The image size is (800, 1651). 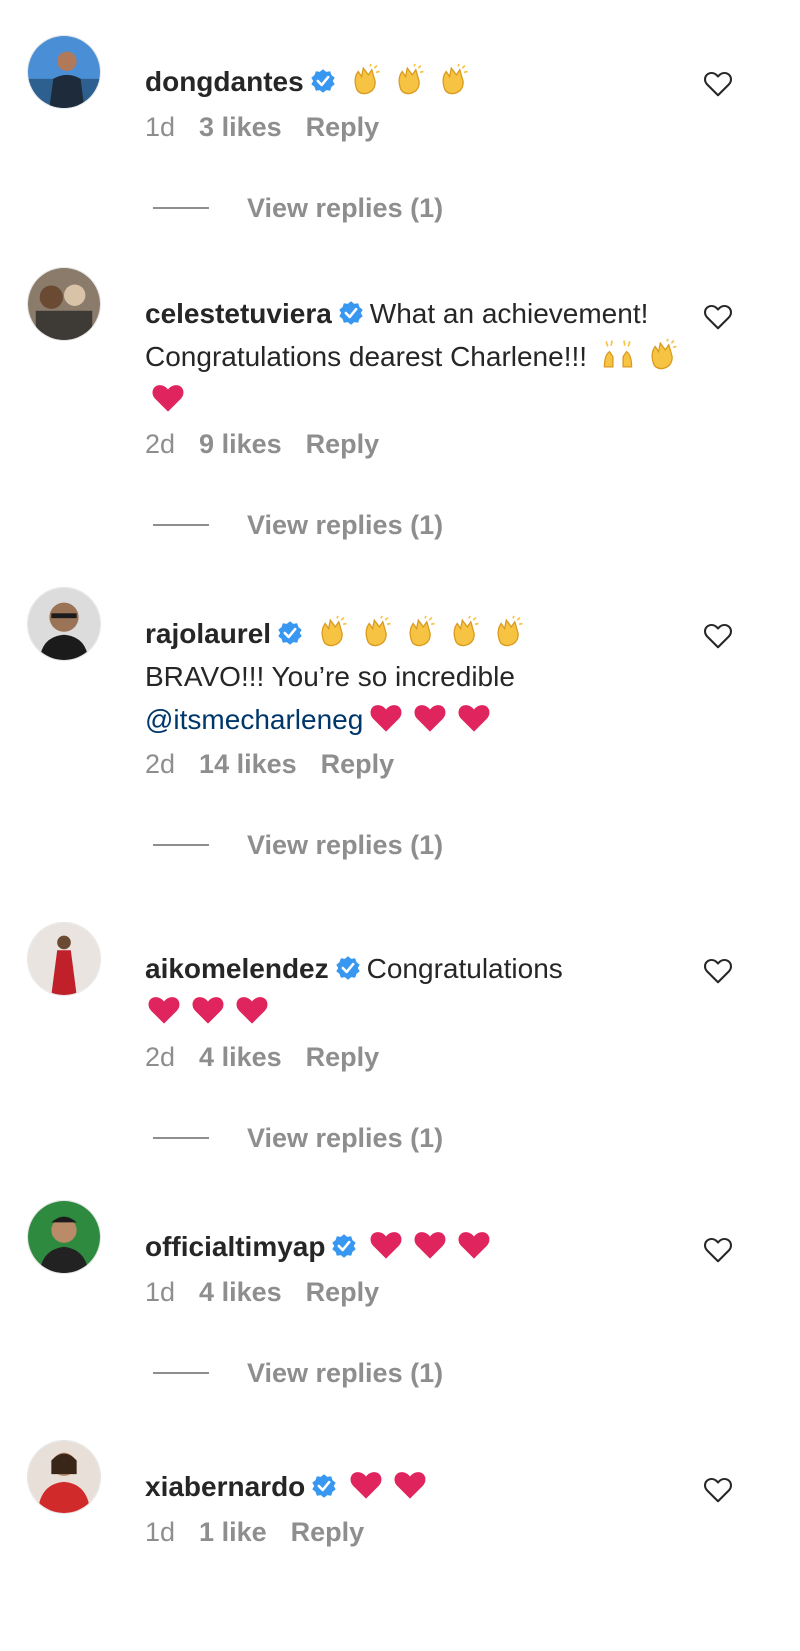 I want to click on likes-count: 1 like, so click(x=233, y=1532).